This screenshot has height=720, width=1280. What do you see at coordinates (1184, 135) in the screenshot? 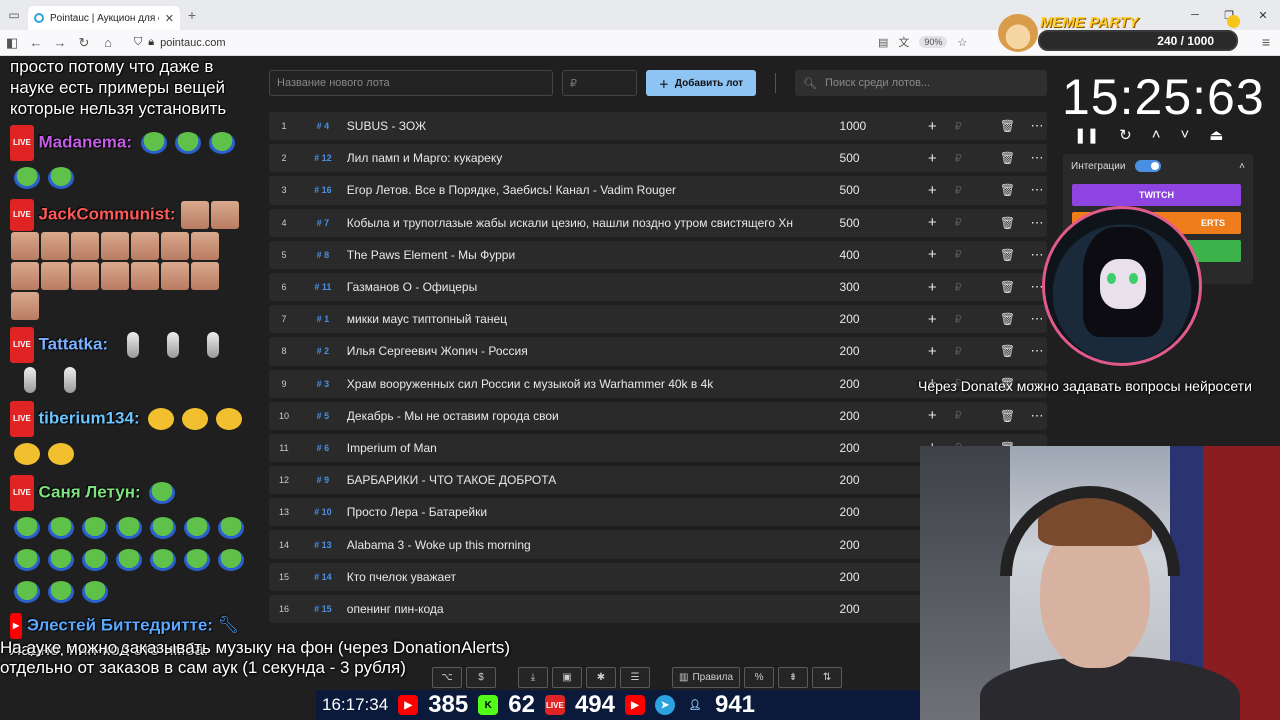
I see `chevron-down-icon: ˅` at bounding box center [1184, 135].